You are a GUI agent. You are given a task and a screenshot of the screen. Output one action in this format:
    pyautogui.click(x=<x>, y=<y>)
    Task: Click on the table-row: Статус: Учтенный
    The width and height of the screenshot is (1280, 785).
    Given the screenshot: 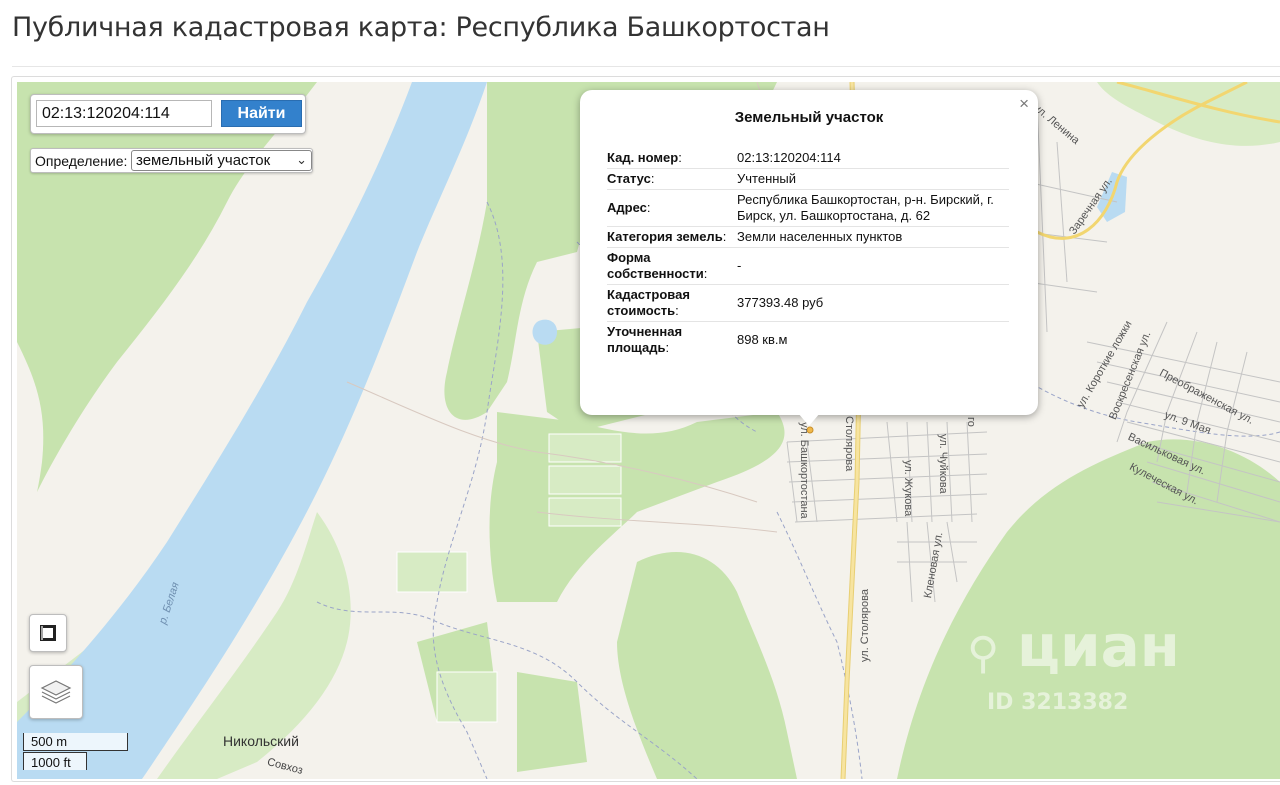 What is the action you would take?
    pyautogui.click(x=808, y=179)
    